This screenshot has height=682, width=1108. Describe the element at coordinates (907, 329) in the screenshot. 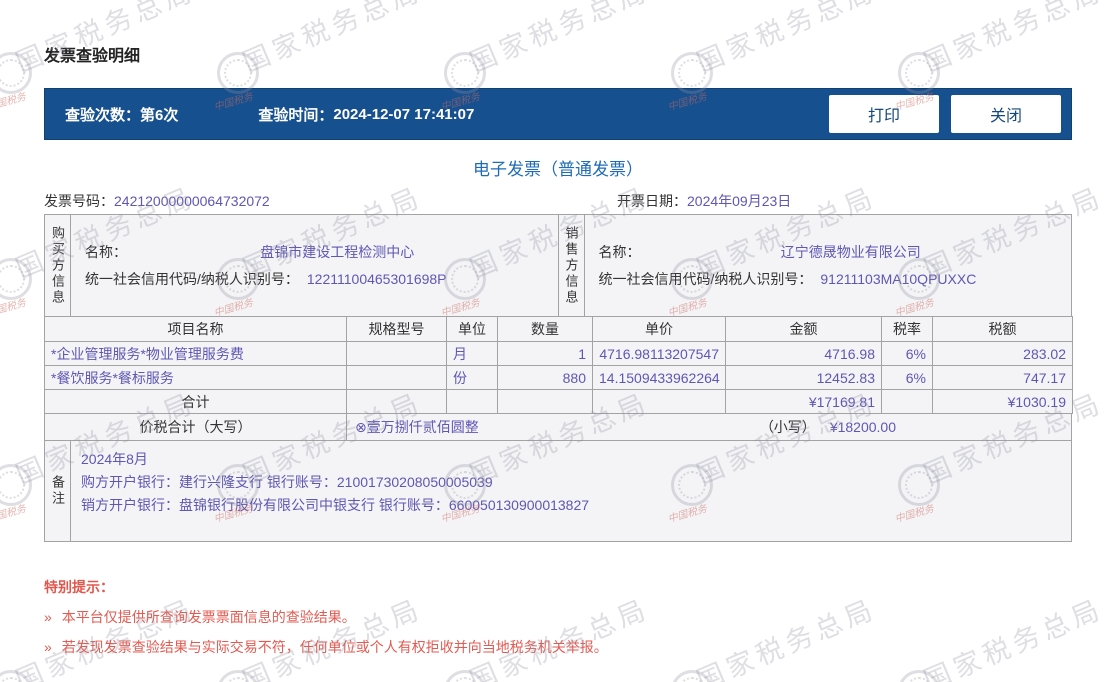

I see `col-header-tax-rate: 税率` at that location.